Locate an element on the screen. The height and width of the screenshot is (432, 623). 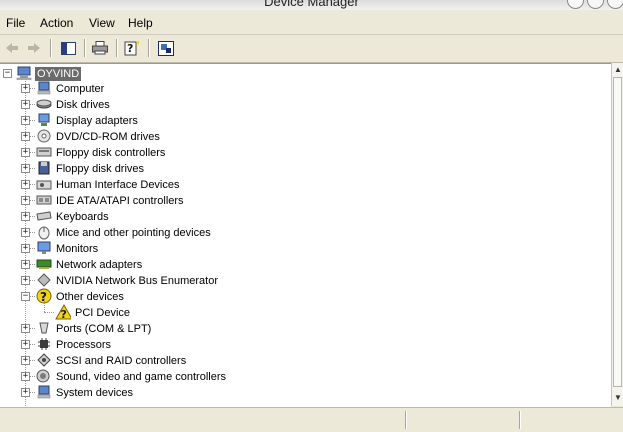
show-hide-tree-icon is located at coordinates (68, 48).